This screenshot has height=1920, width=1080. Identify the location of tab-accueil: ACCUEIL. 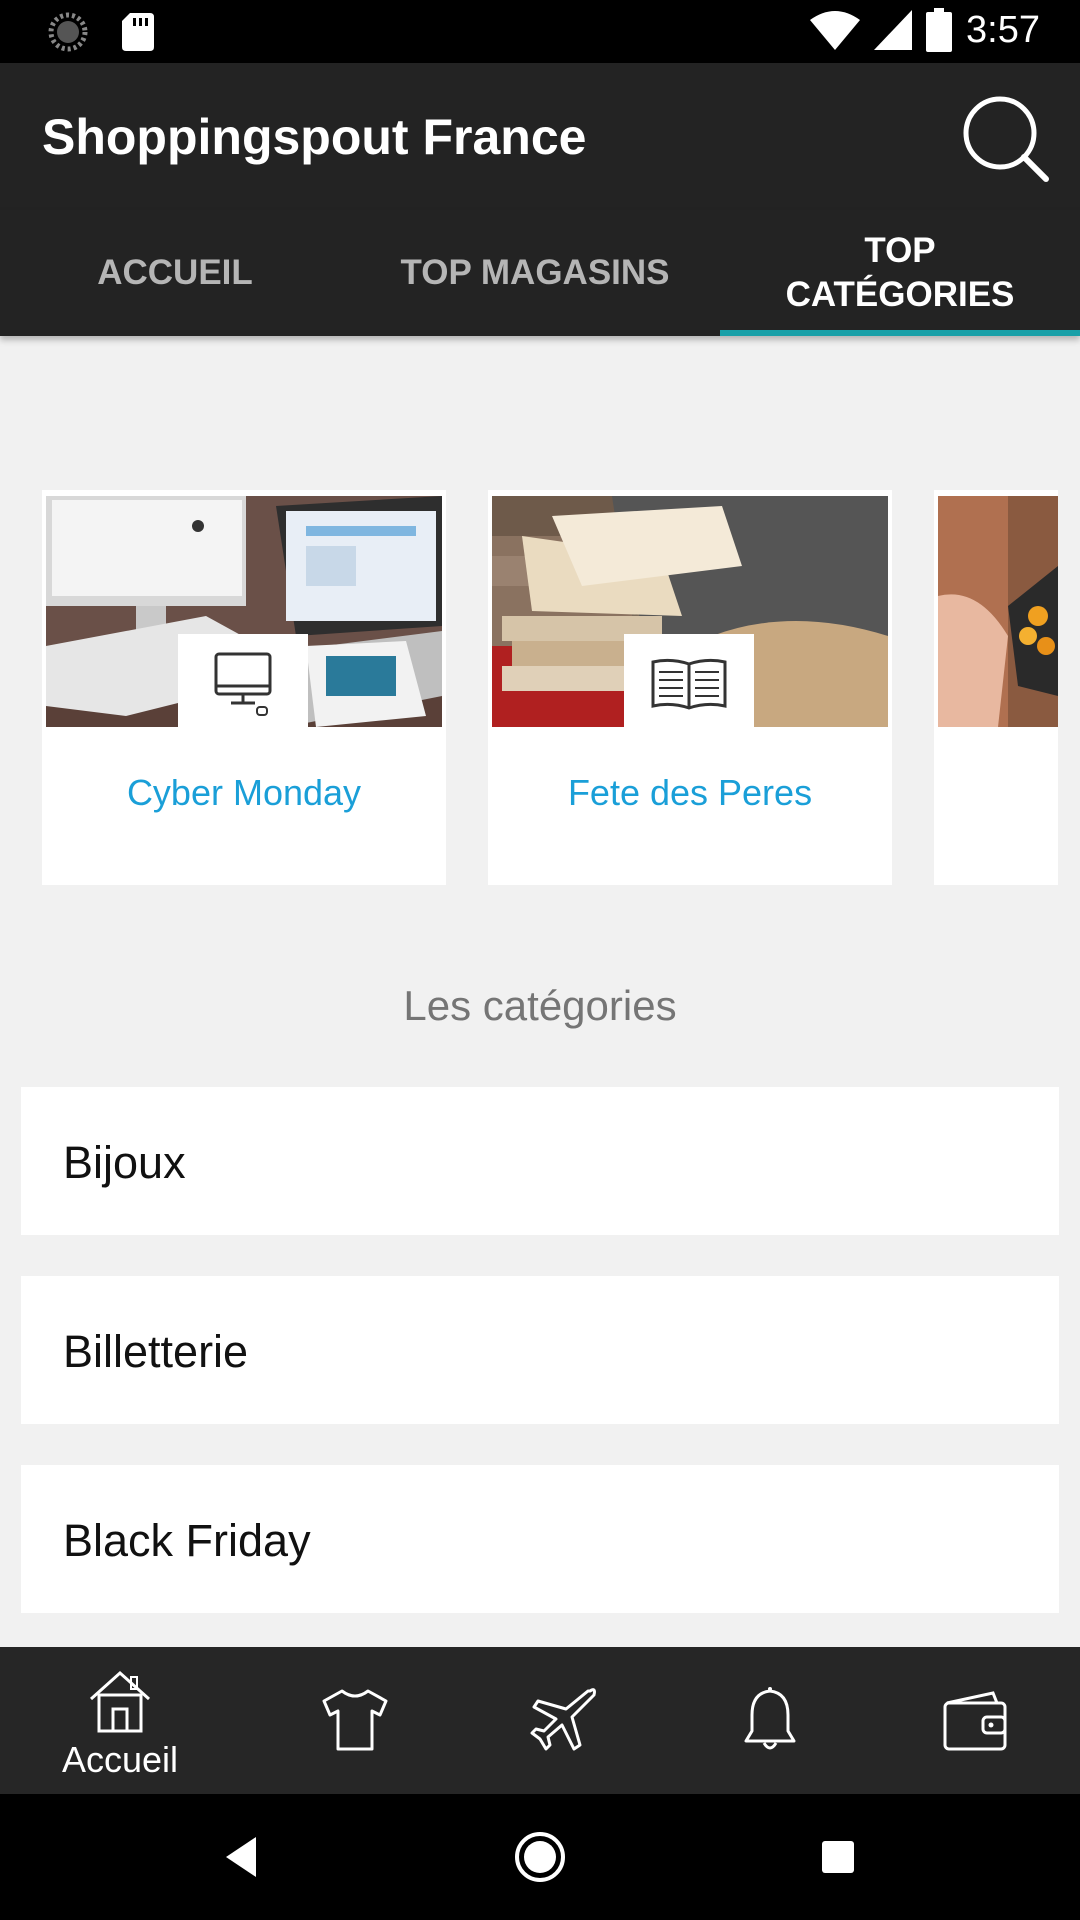
(175, 273).